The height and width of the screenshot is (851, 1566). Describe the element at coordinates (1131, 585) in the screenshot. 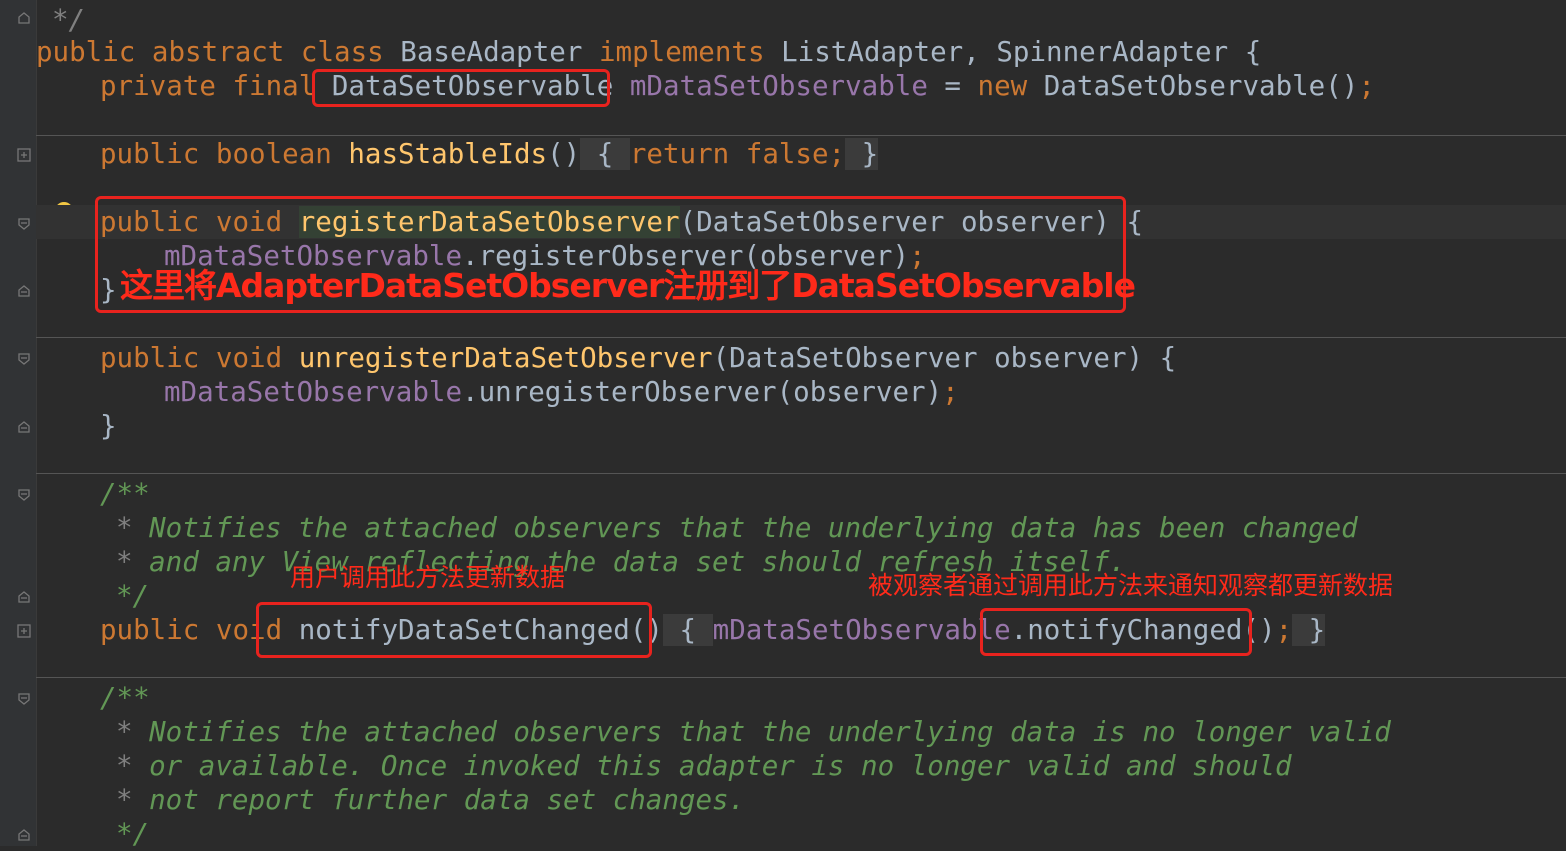

I see `annotation-observable-note: 被观察者通过调用此方法来通知观察都更新数据` at that location.